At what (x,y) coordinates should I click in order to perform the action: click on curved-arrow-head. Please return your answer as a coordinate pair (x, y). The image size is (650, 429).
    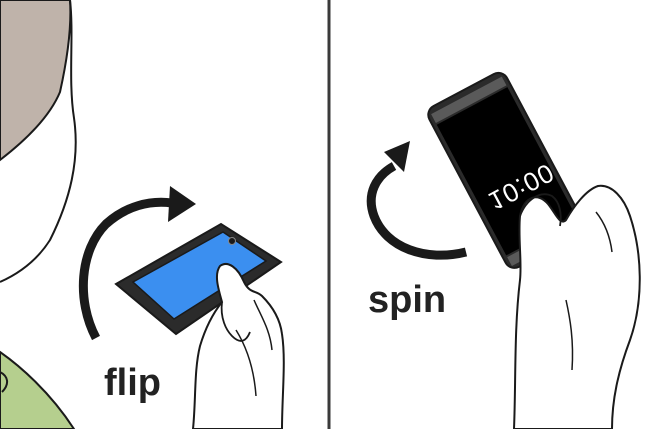
    Looking at the image, I should click on (182, 204).